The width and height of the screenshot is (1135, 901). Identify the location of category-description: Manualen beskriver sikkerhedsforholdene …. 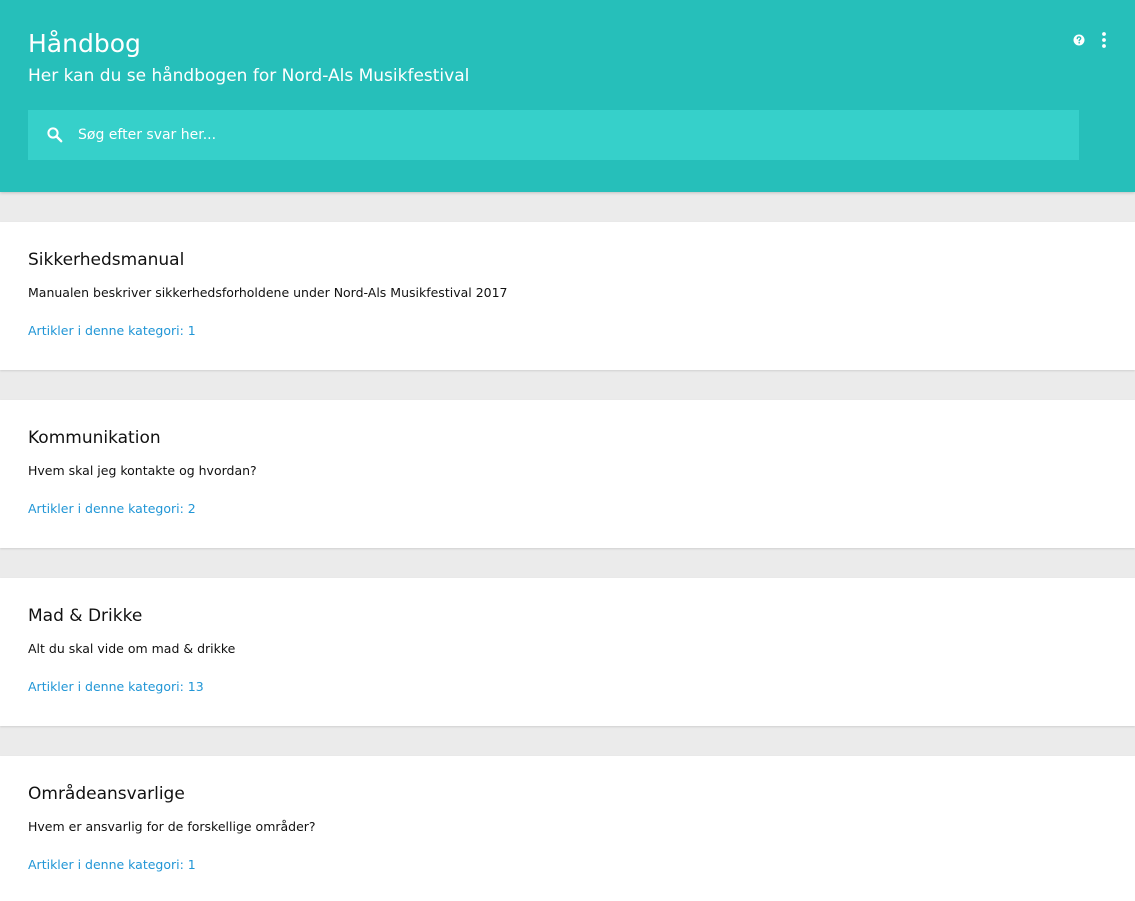
(268, 292).